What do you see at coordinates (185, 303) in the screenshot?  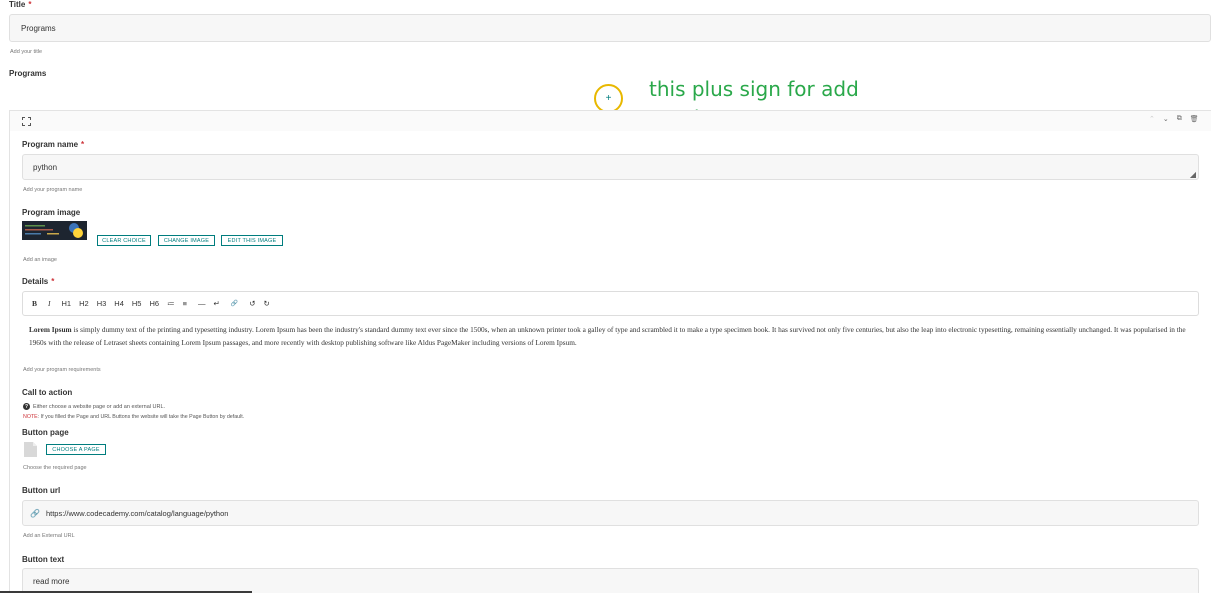 I see `bulleted-list-icon: ≡` at bounding box center [185, 303].